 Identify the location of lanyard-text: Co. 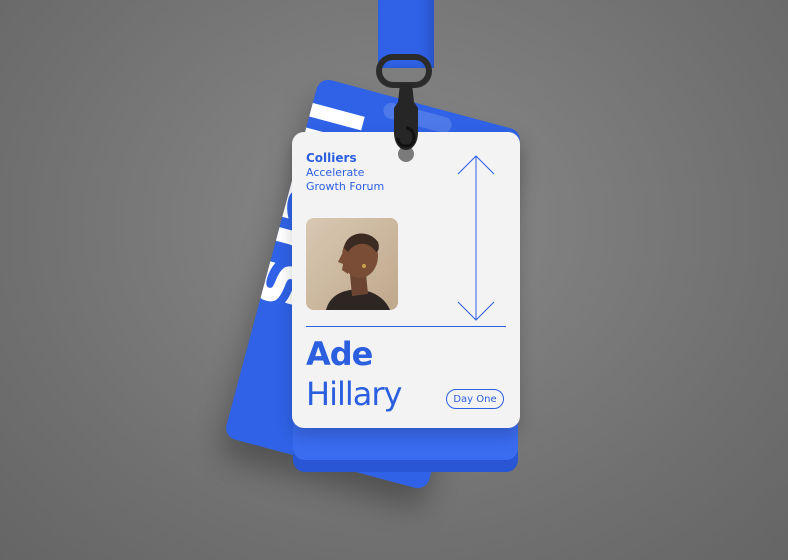
(382, 28).